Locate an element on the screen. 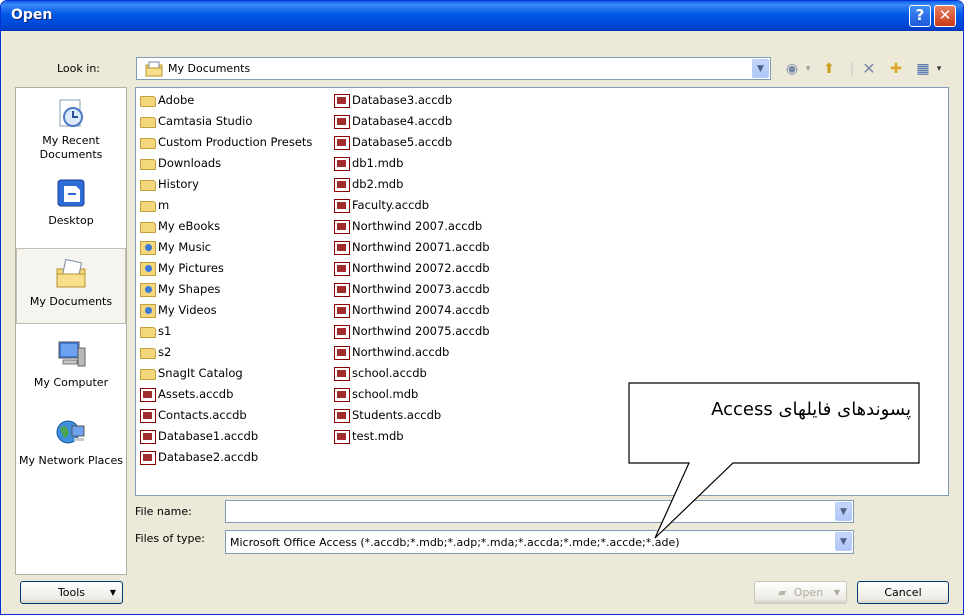 The image size is (964, 615). new-folder-icon: ✚ is located at coordinates (896, 69).